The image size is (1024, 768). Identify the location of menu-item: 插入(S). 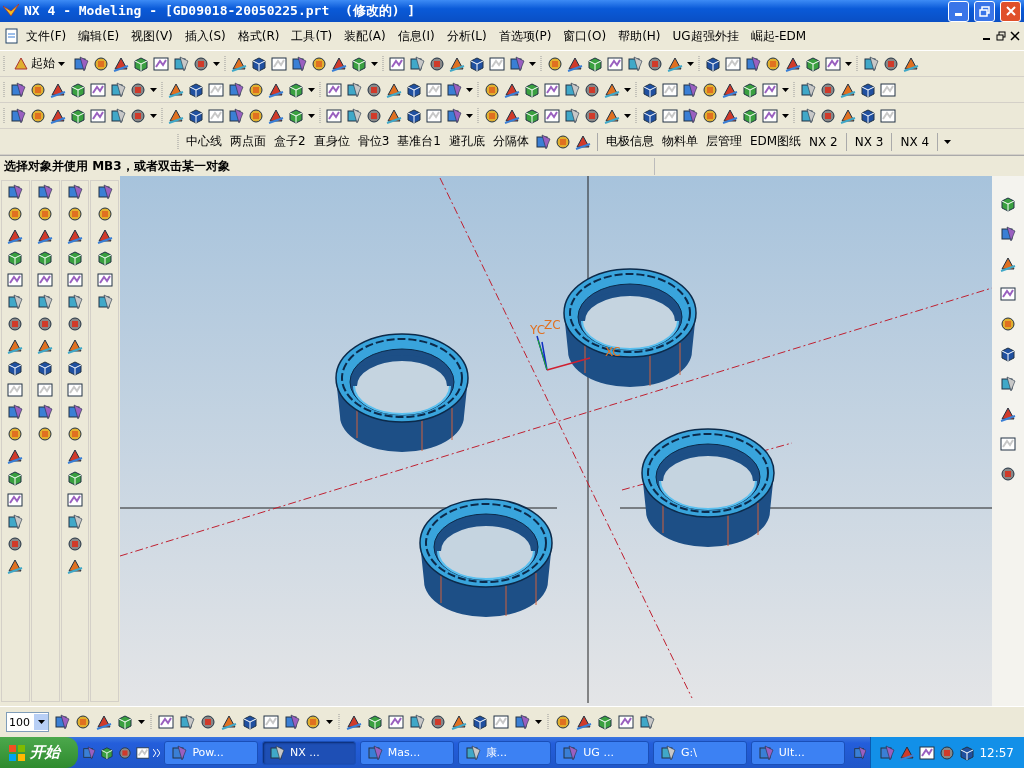
(205, 36).